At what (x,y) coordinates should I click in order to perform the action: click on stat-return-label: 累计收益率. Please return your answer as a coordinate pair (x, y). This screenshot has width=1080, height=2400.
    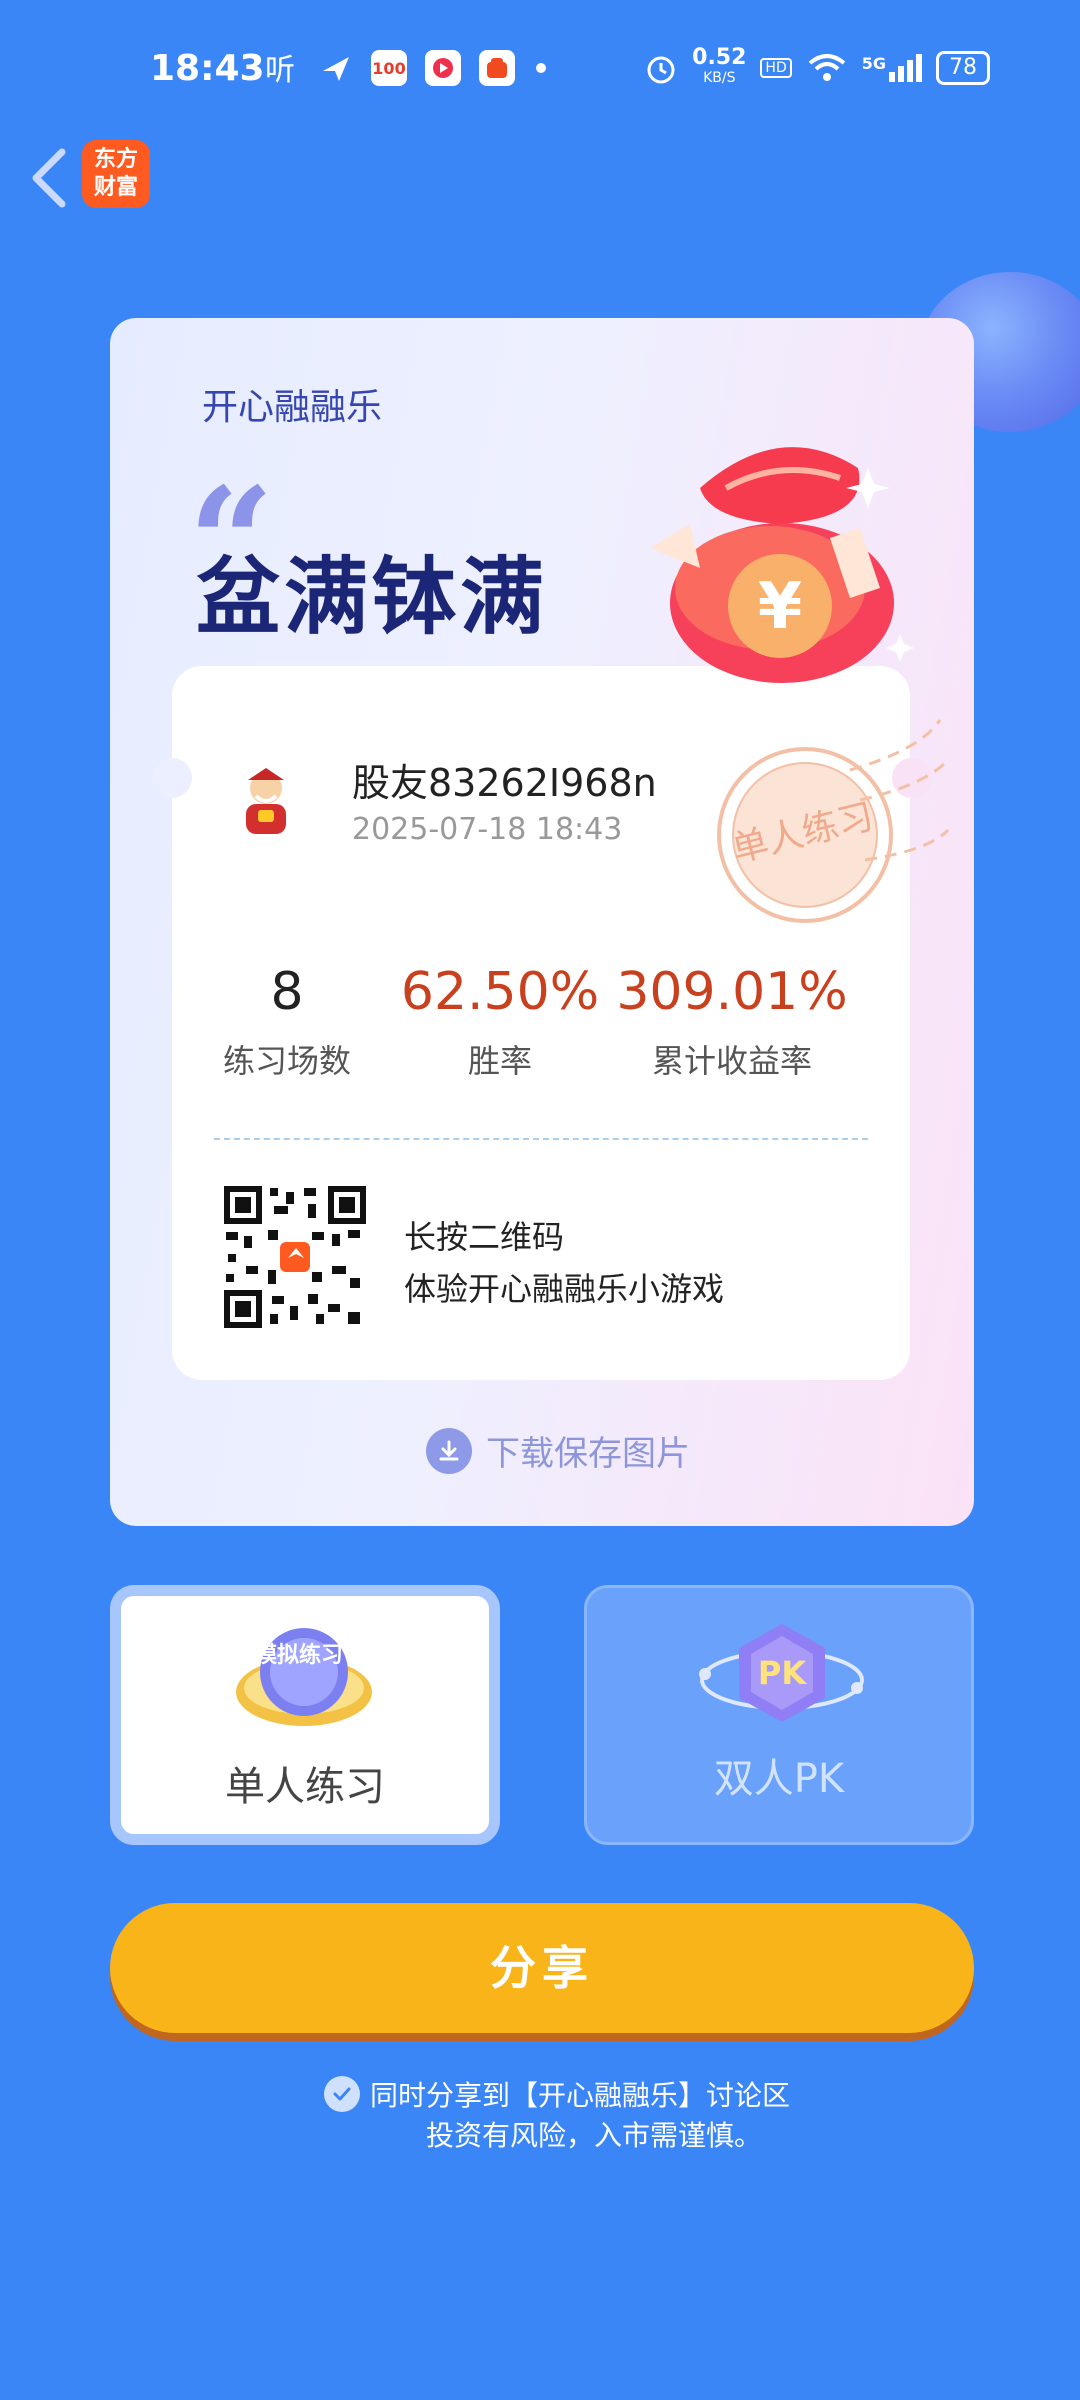
    Looking at the image, I should click on (731, 1061).